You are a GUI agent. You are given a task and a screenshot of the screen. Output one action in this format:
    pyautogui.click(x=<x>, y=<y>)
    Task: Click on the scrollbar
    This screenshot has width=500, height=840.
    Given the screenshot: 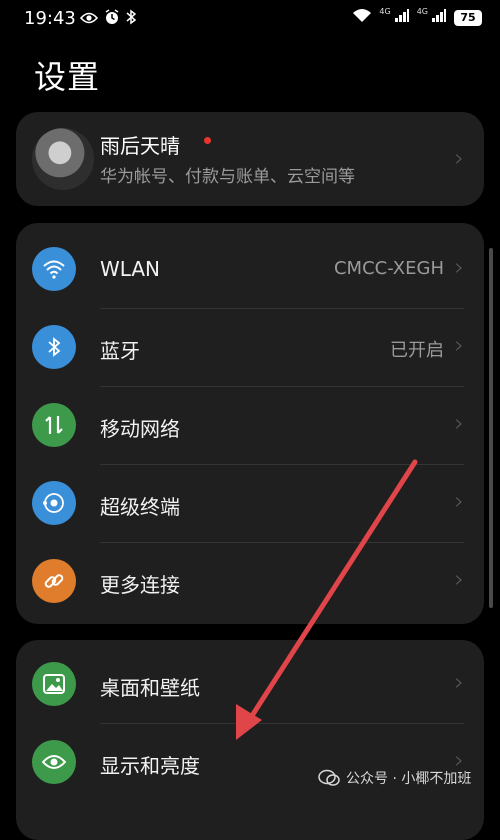 What is the action you would take?
    pyautogui.click(x=491, y=428)
    